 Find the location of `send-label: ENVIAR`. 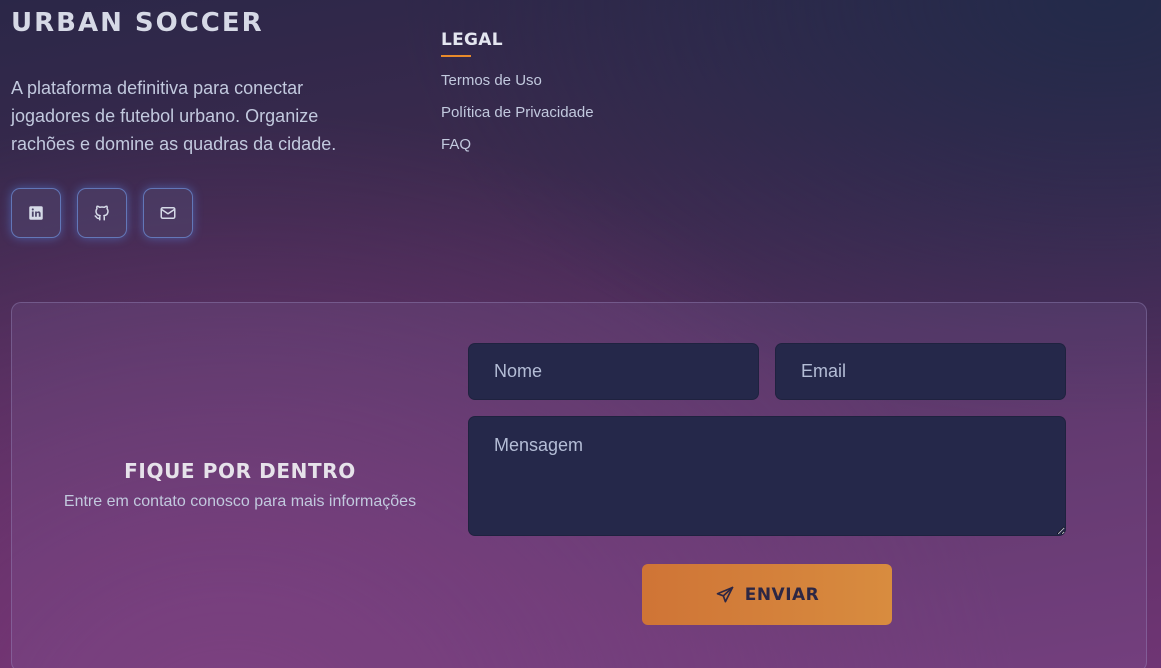

send-label: ENVIAR is located at coordinates (782, 594).